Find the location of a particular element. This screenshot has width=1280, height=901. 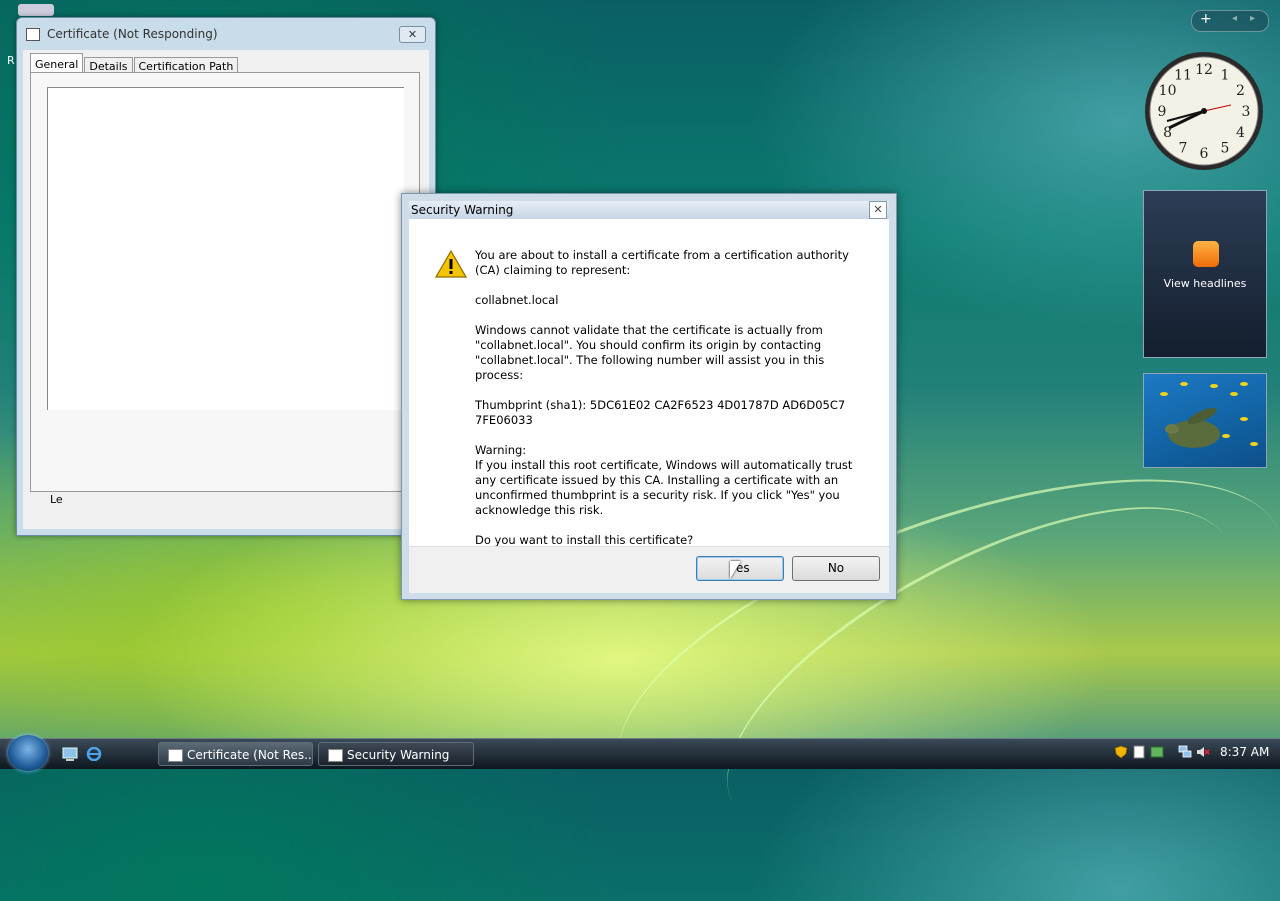

security-shield-icon is located at coordinates (1121, 752).